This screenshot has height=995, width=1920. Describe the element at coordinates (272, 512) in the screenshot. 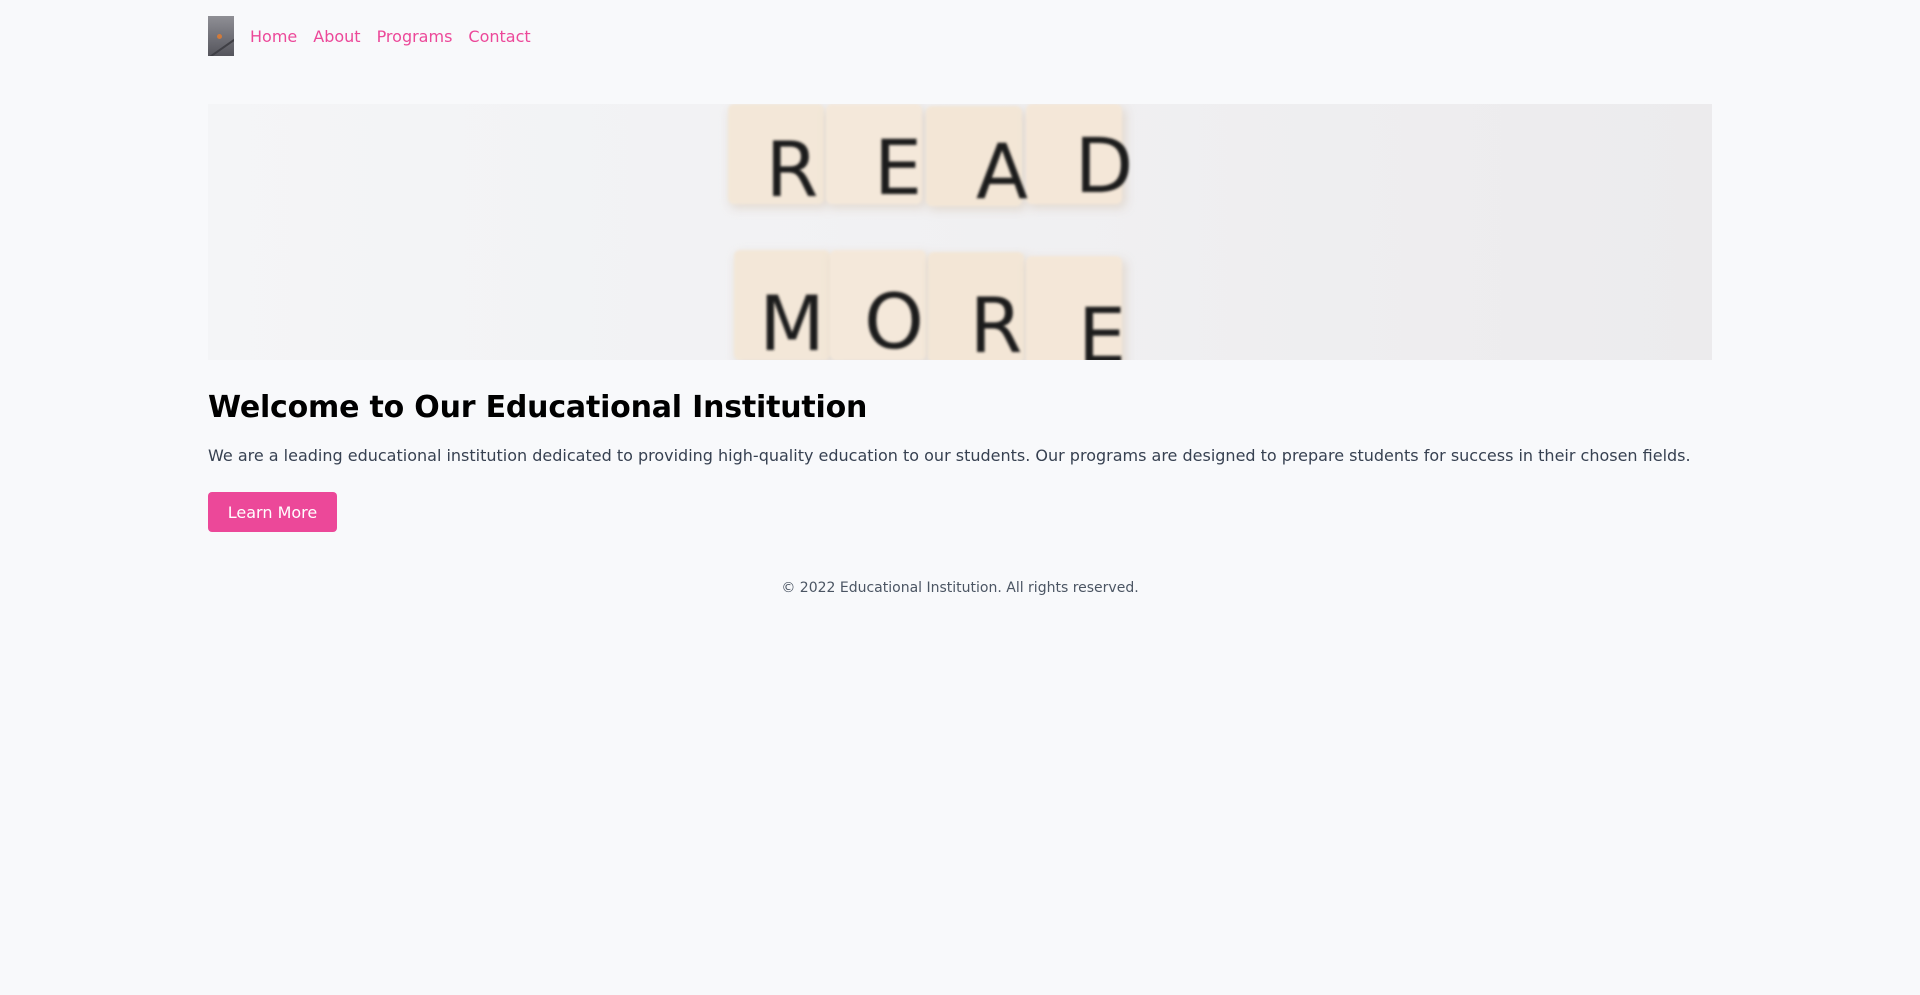

I see `learn-more-button: Learn More` at that location.